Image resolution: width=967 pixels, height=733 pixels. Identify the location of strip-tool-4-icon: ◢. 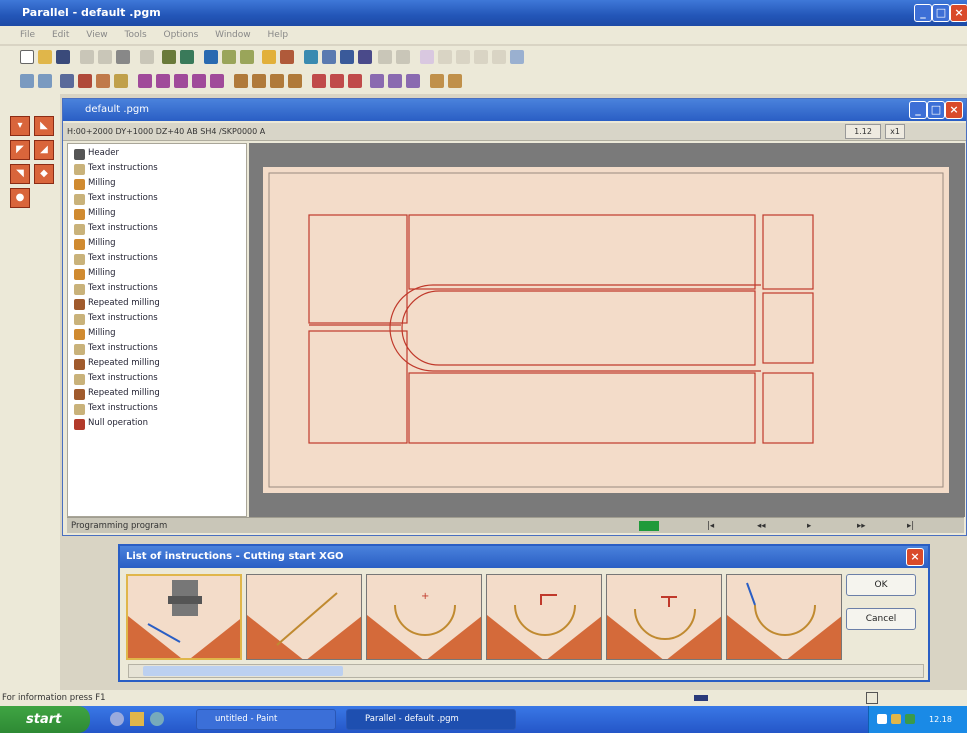
(44, 150).